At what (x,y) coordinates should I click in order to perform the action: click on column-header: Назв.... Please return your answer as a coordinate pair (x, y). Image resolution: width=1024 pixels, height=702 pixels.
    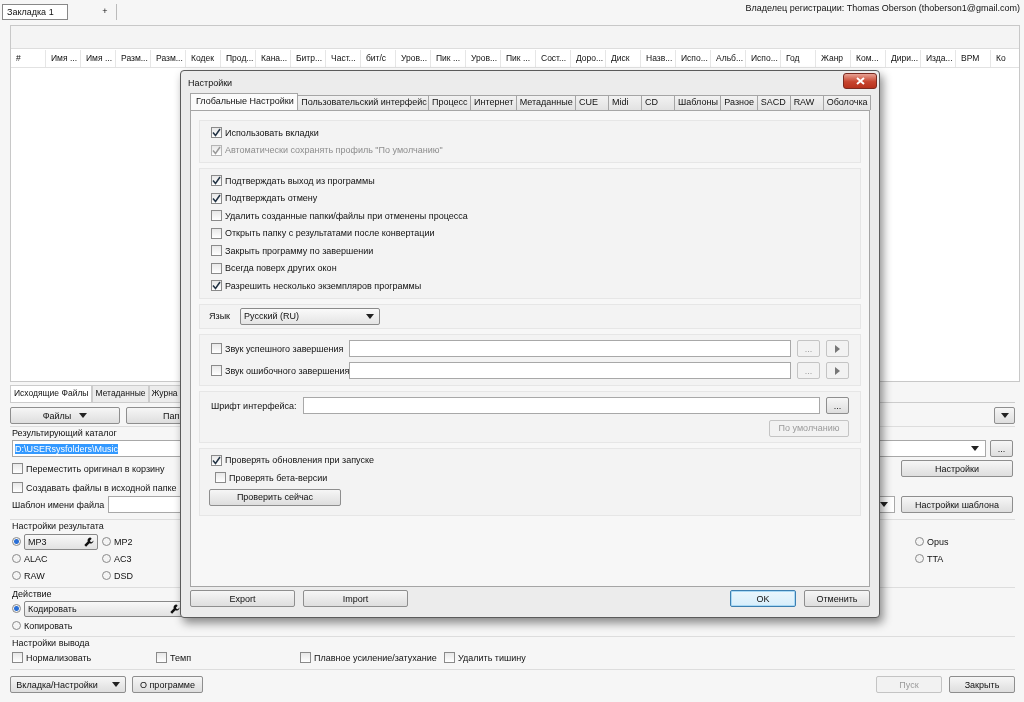
    Looking at the image, I should click on (658, 58).